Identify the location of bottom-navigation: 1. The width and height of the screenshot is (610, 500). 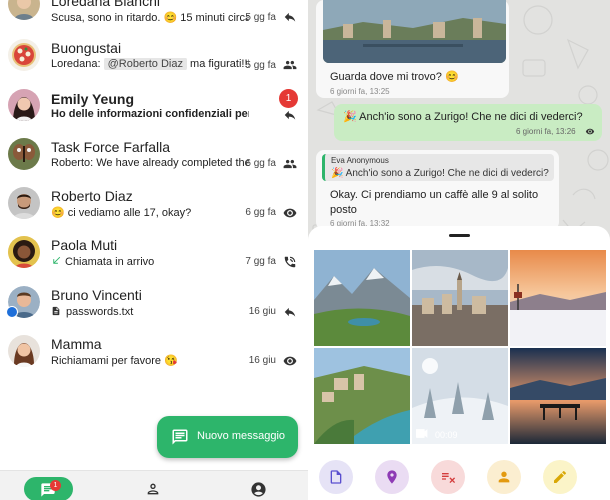
(154, 485).